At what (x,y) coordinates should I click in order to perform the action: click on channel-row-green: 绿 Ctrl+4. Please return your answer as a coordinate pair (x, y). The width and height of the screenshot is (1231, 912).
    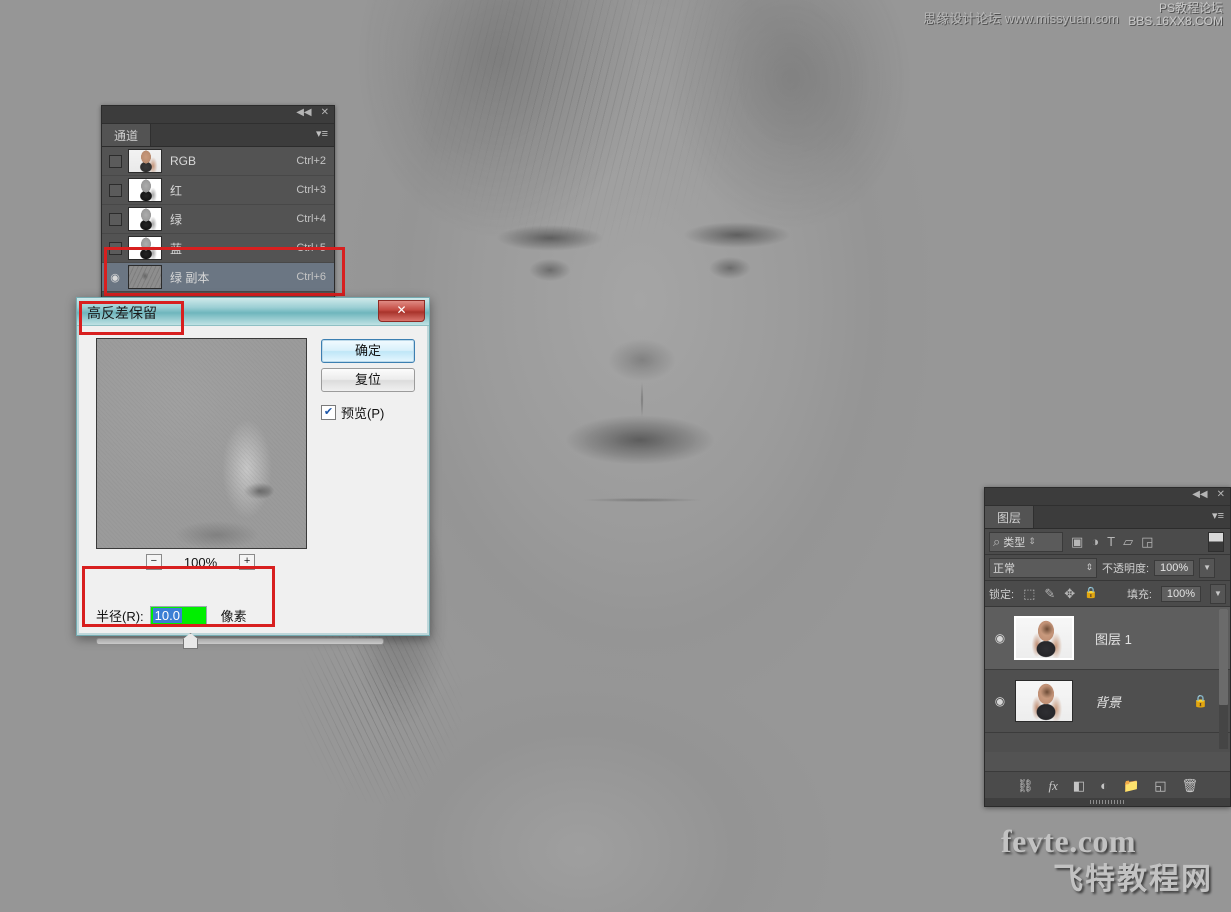
    Looking at the image, I should click on (218, 219).